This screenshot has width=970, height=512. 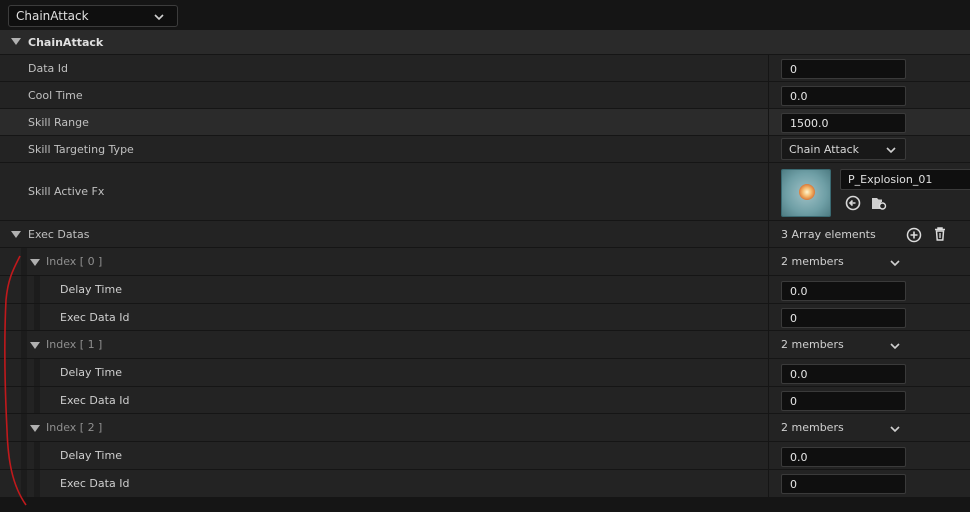 What do you see at coordinates (485, 262) in the screenshot?
I see `array-element-index-0: Index [ 0 ] 2 members` at bounding box center [485, 262].